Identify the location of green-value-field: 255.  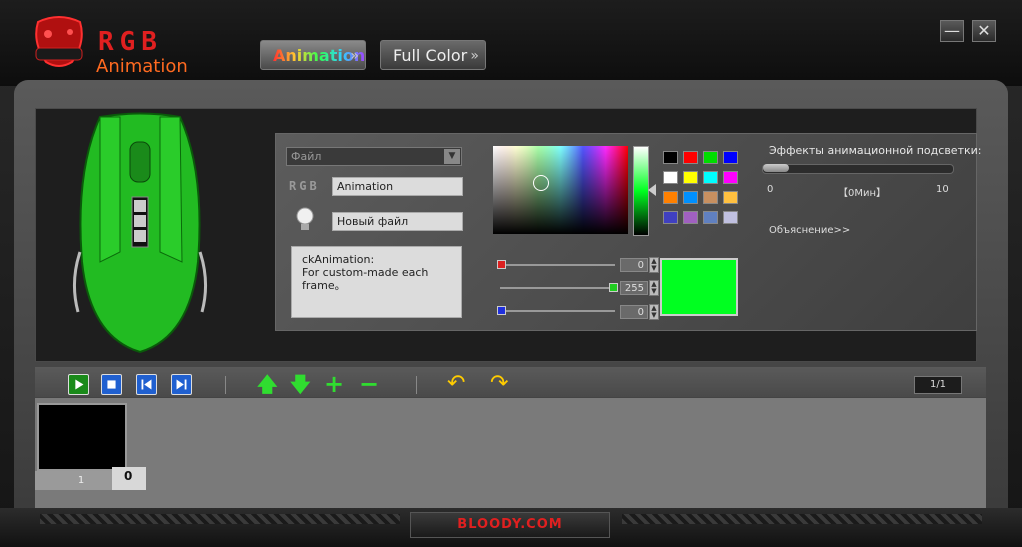
(634, 288).